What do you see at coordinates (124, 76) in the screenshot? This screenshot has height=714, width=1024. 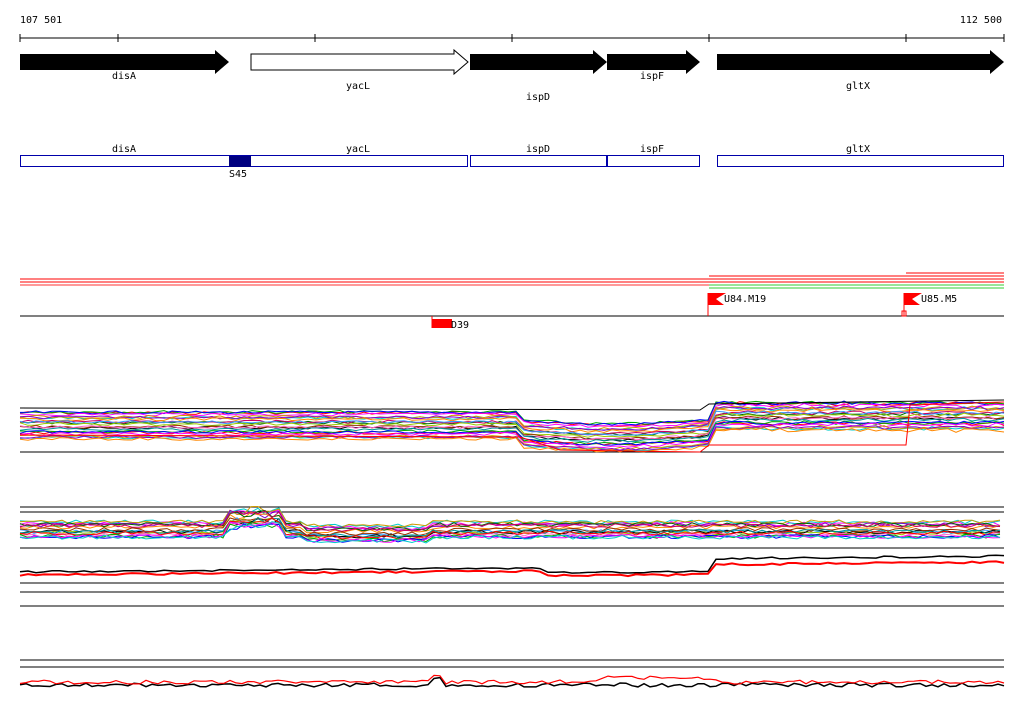 I see `gene-label-disA: disA` at bounding box center [124, 76].